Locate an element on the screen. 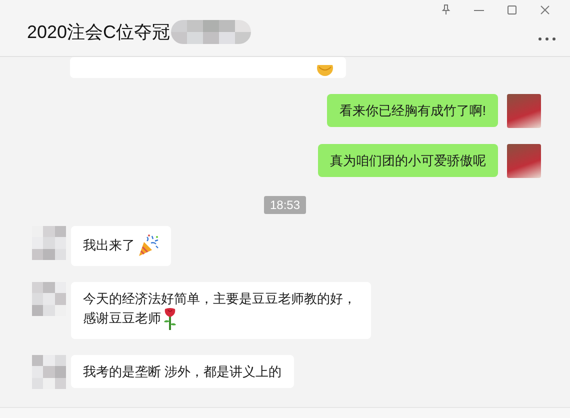 Image resolution: width=570 pixels, height=418 pixels. party-popper-icon is located at coordinates (148, 246).